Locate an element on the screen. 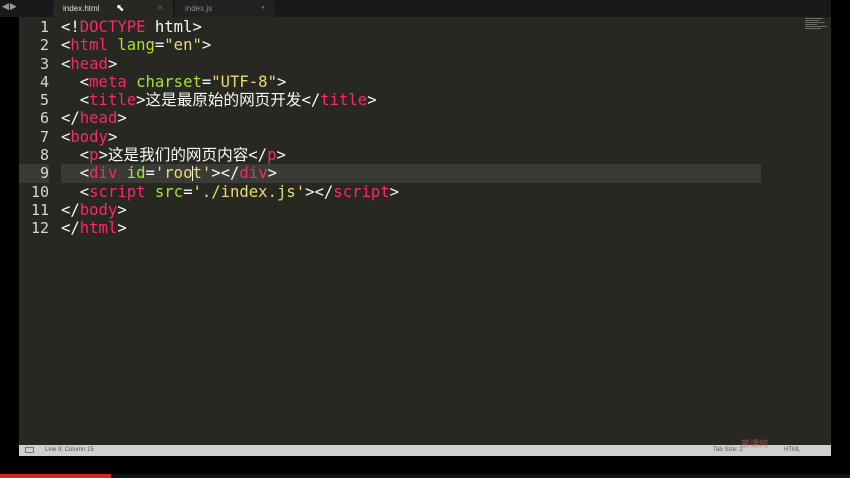 The height and width of the screenshot is (478, 850). line-number: 1 is located at coordinates (44, 27).